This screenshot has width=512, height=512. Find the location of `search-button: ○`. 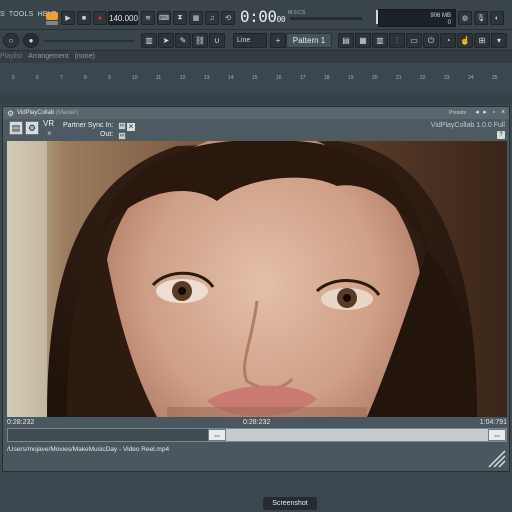

search-button: ○ is located at coordinates (11, 40).